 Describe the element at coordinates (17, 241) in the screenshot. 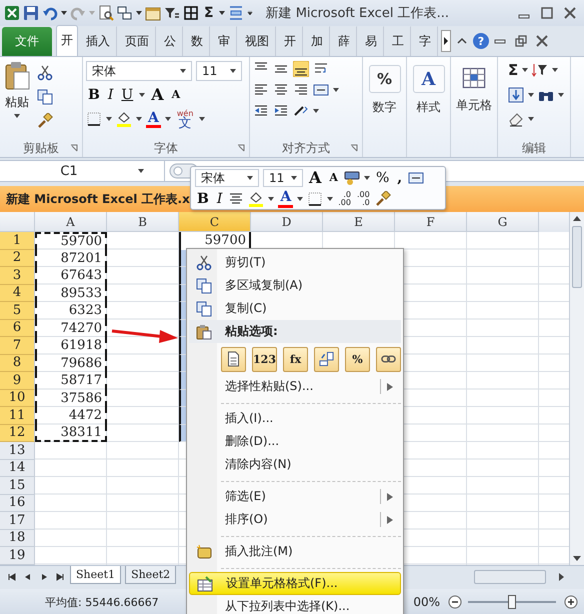

I see `row-header: 1` at that location.